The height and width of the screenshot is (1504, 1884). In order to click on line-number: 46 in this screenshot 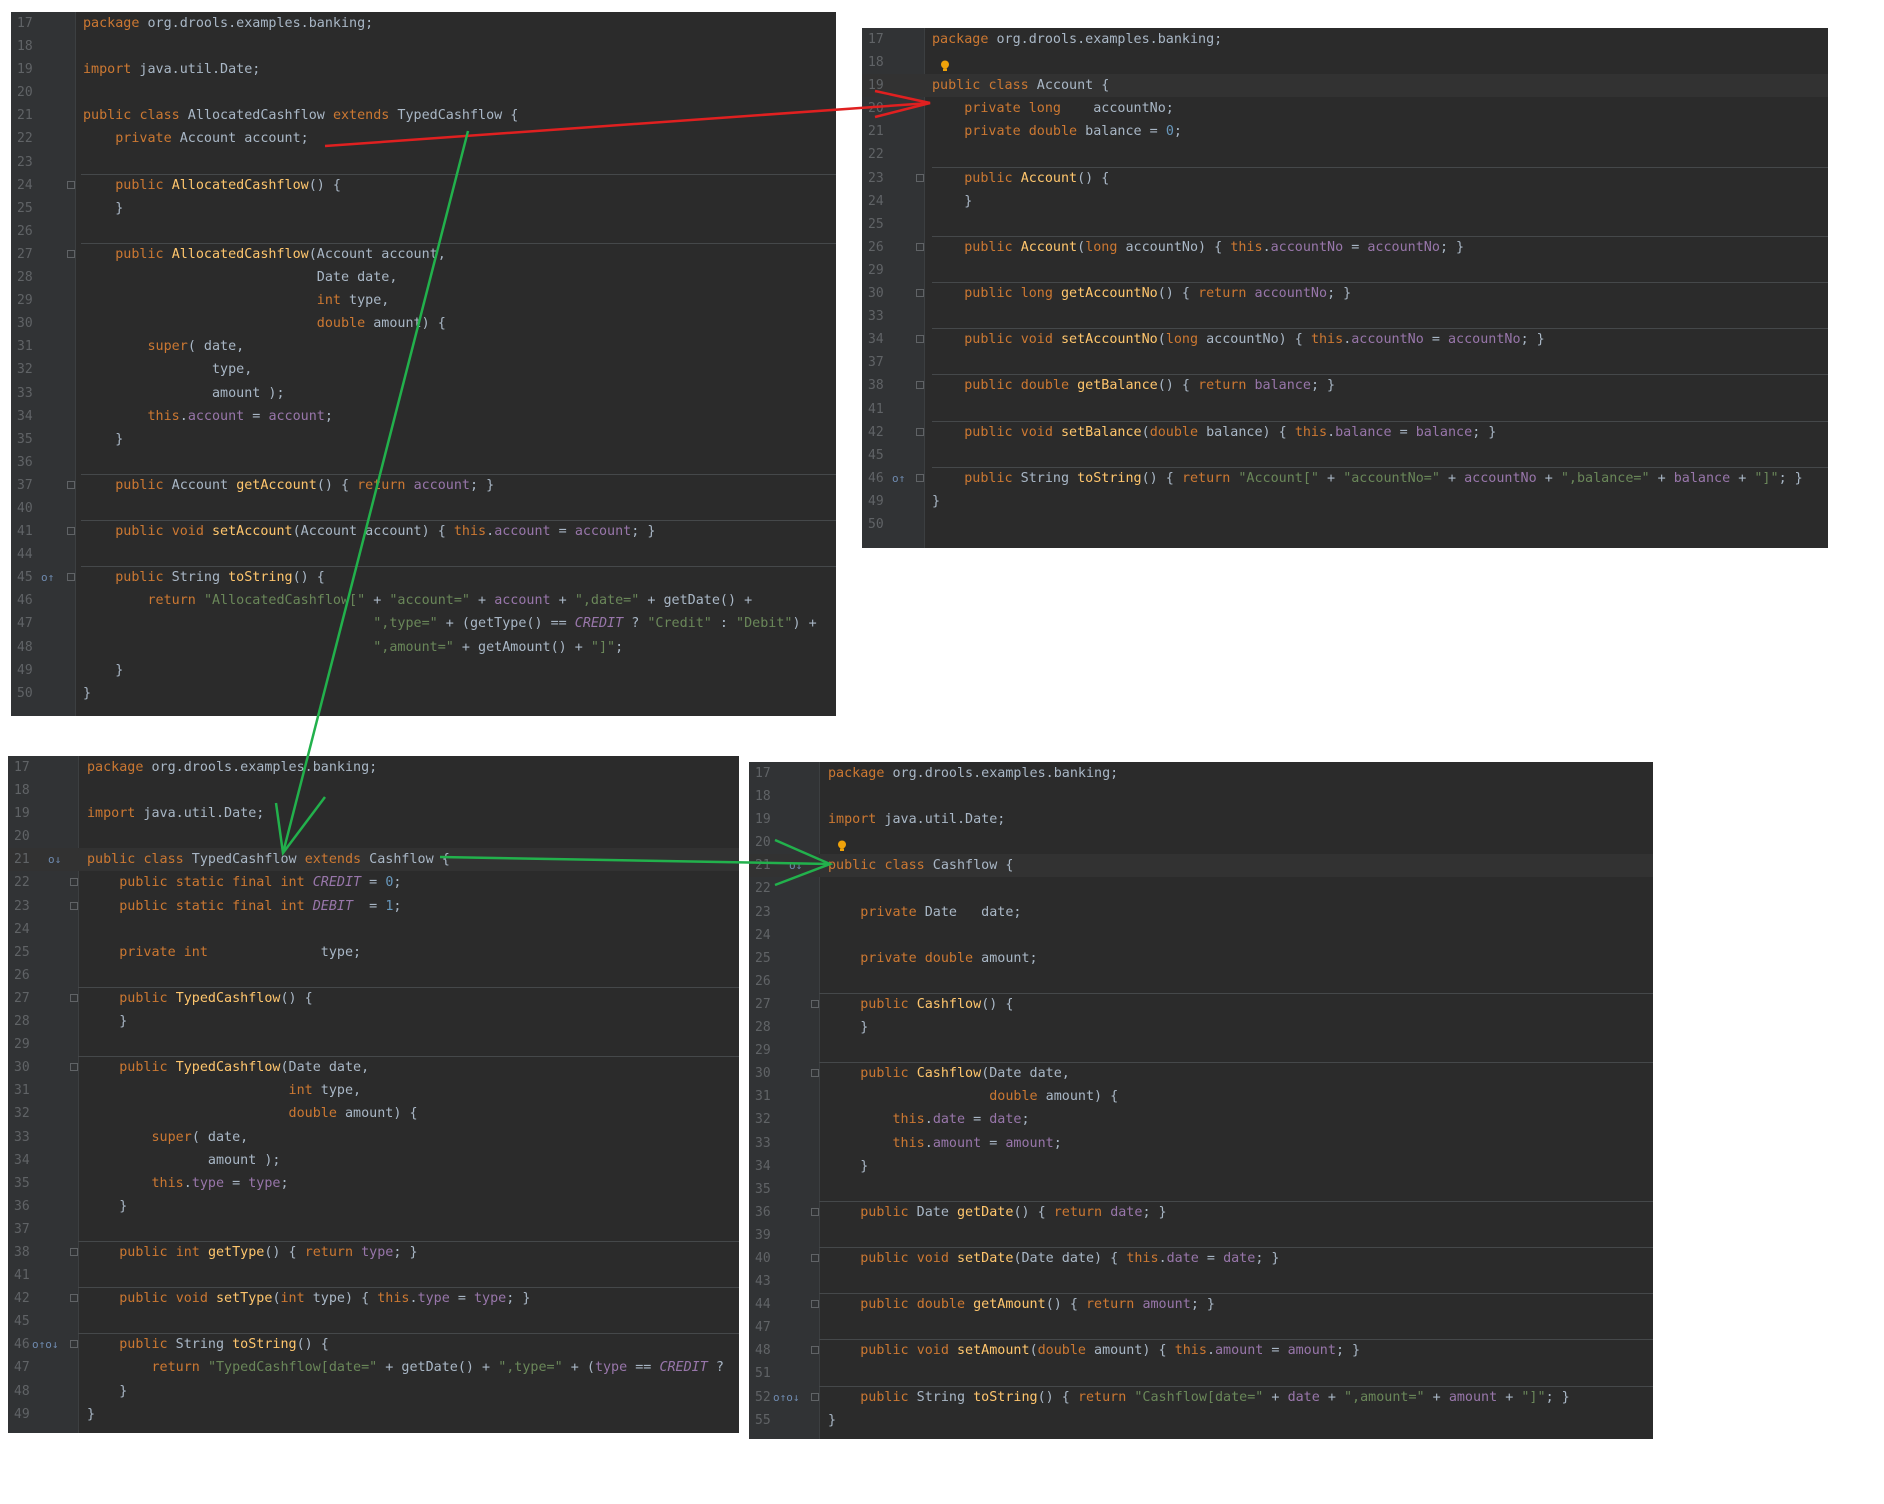, I will do `click(876, 478)`.